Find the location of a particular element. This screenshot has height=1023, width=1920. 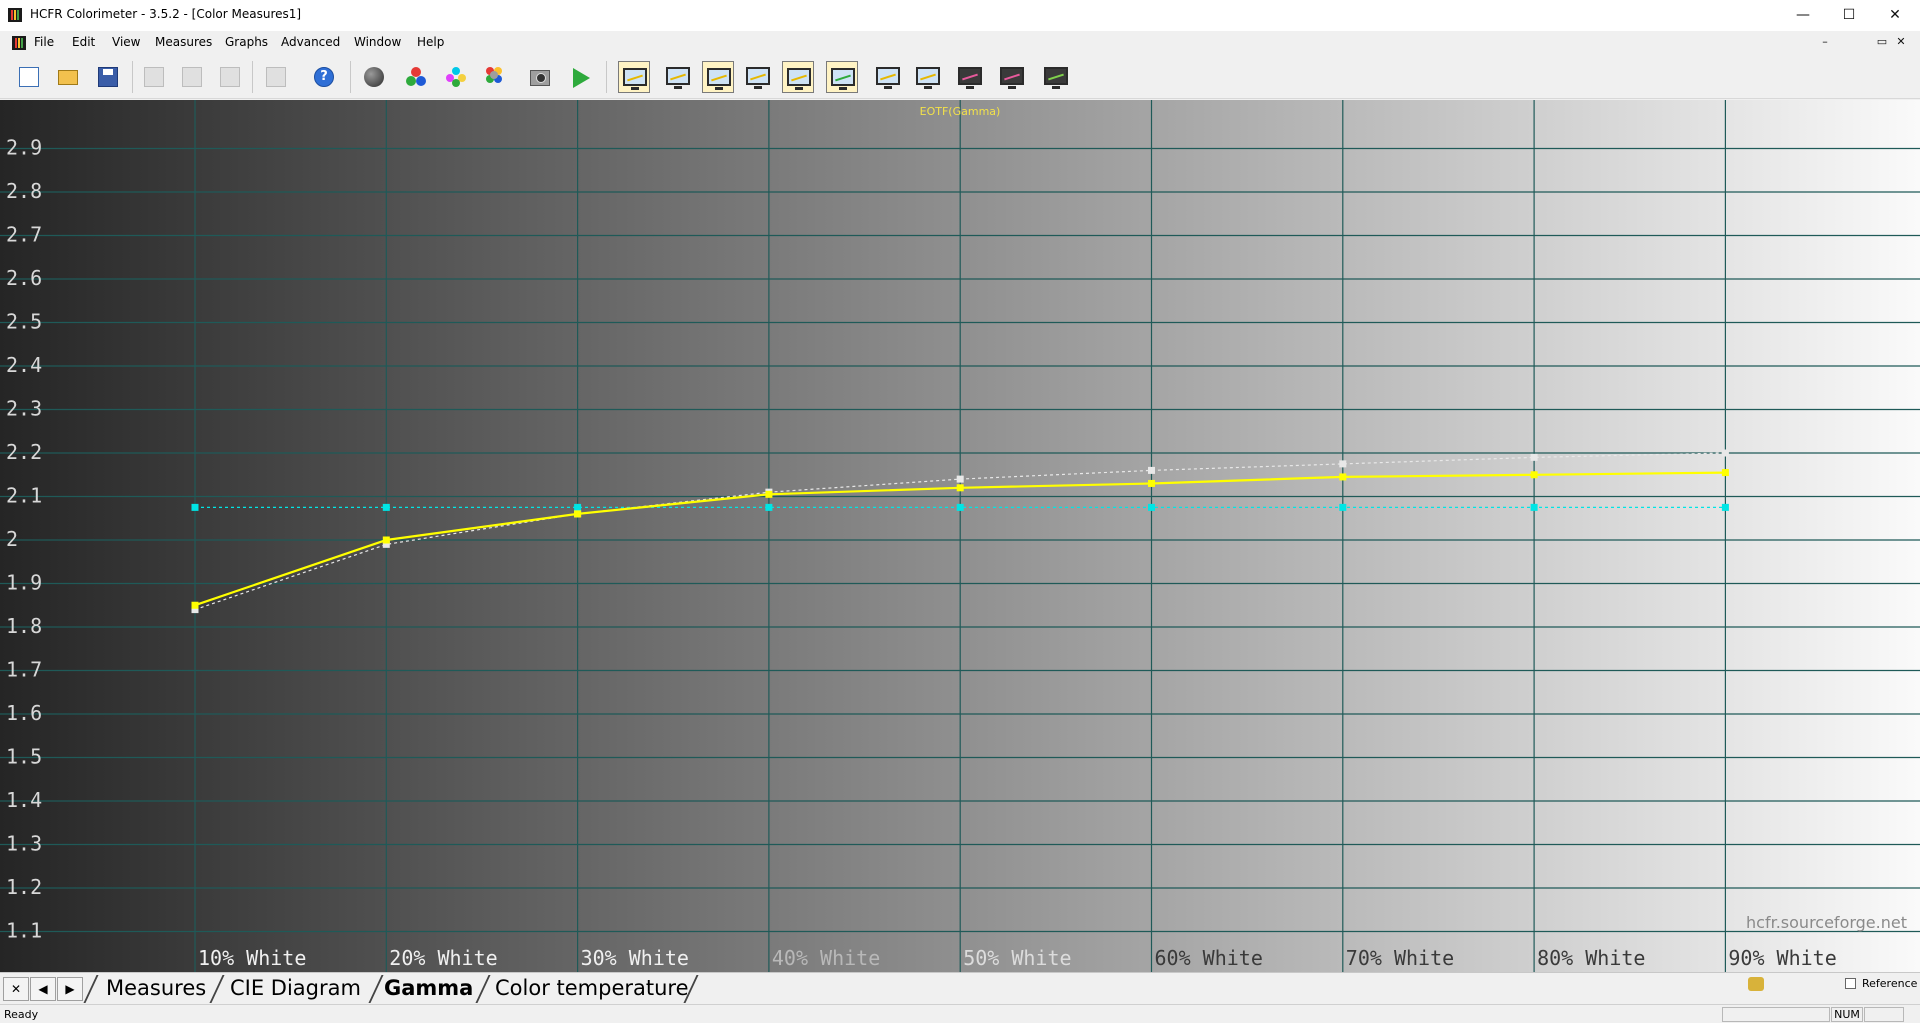

tab-scroll-right-button: ▶ is located at coordinates (70, 989).